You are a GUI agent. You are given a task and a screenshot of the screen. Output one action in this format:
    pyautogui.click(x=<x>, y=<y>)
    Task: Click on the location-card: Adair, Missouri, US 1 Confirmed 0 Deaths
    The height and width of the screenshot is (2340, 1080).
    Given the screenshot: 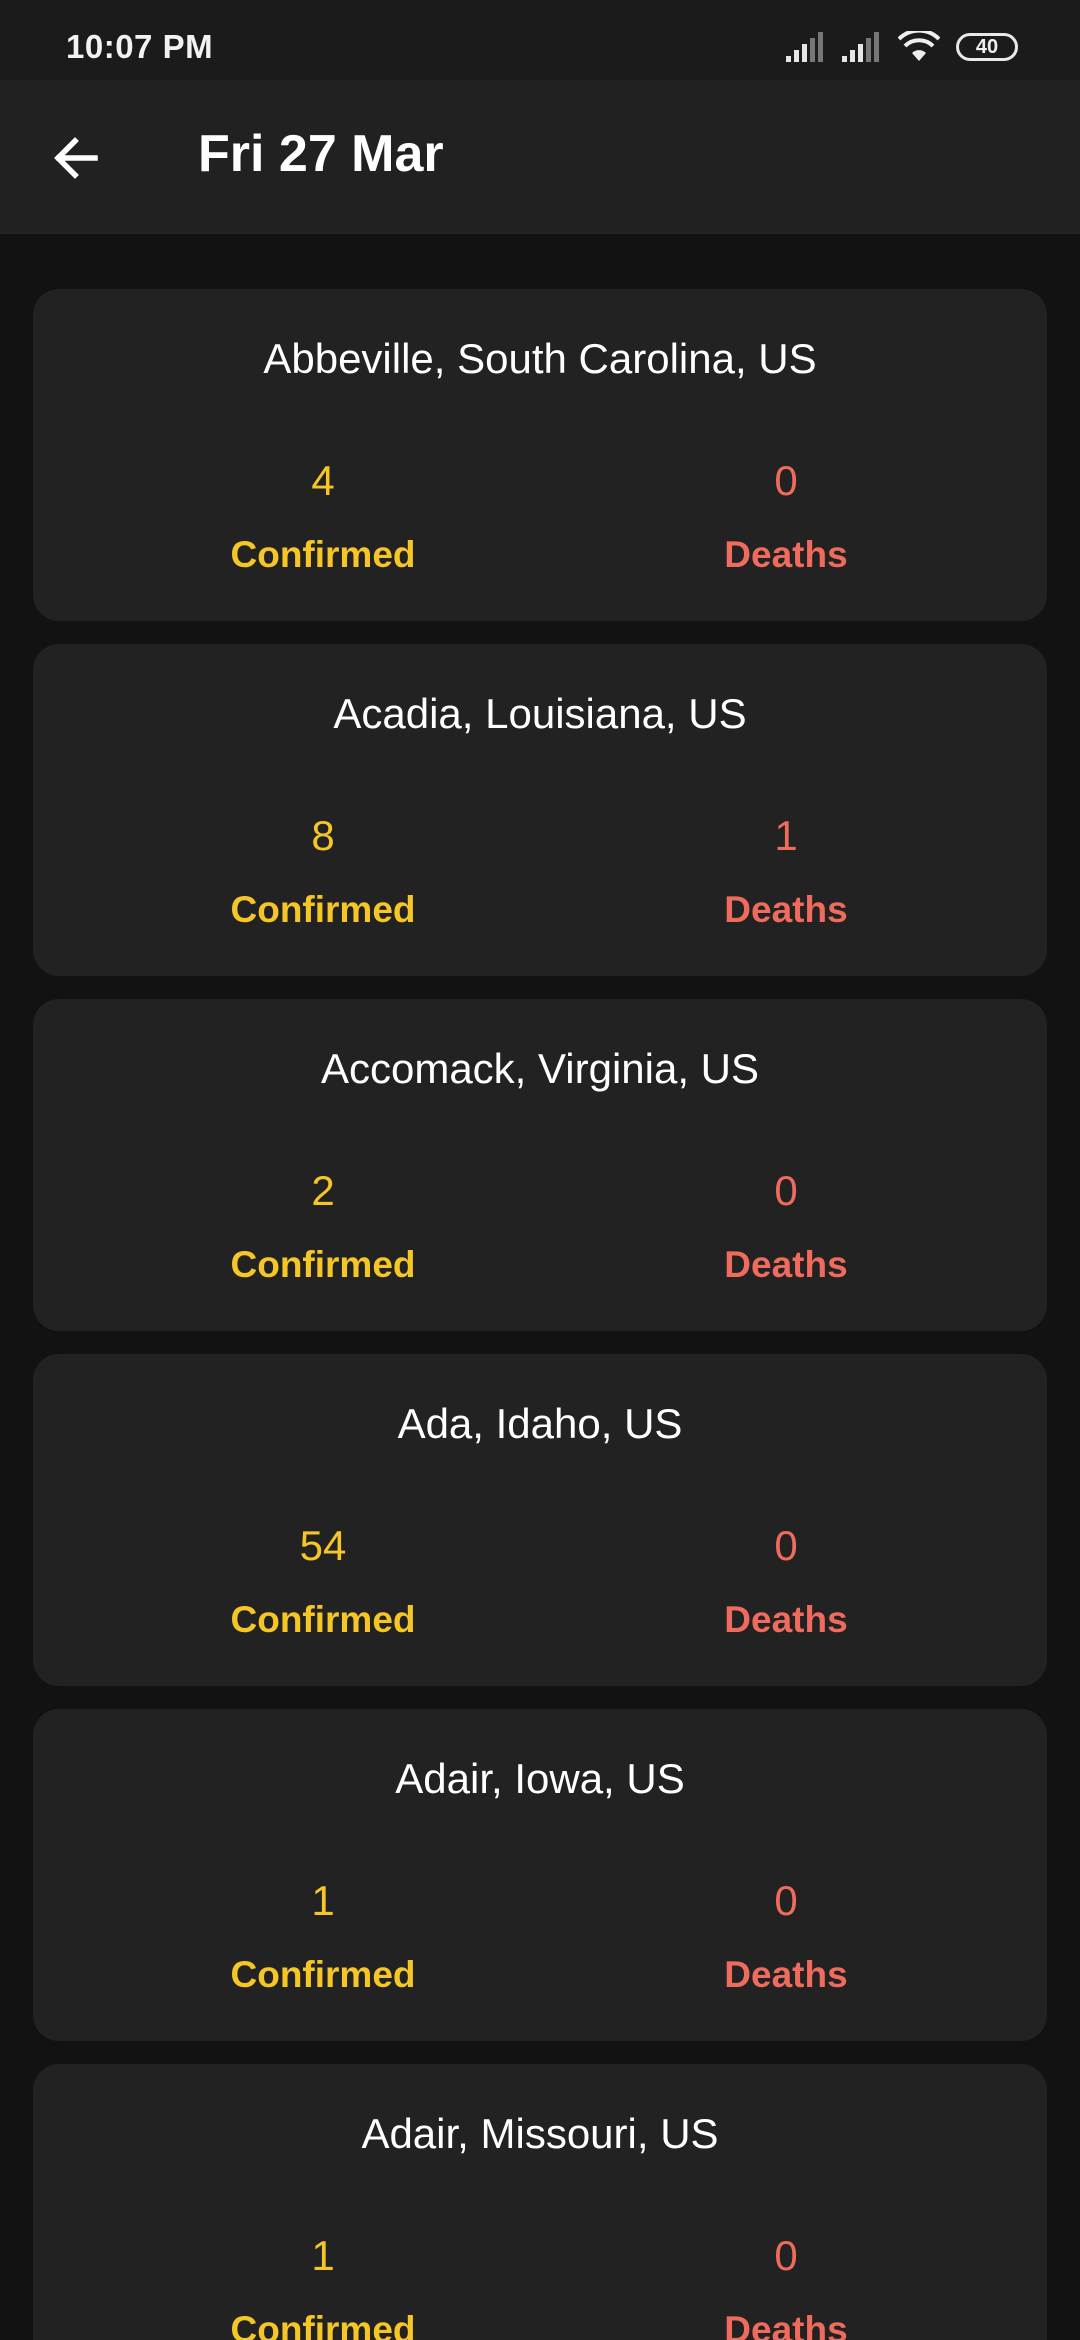 What is the action you would take?
    pyautogui.click(x=540, y=2202)
    